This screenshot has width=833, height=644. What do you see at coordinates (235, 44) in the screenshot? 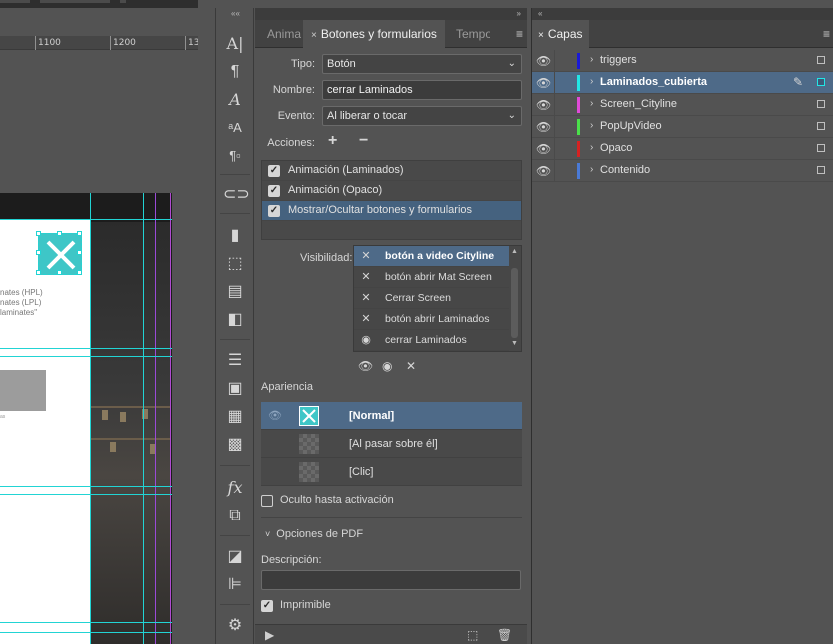
I see `character-icon: A|` at bounding box center [235, 44].